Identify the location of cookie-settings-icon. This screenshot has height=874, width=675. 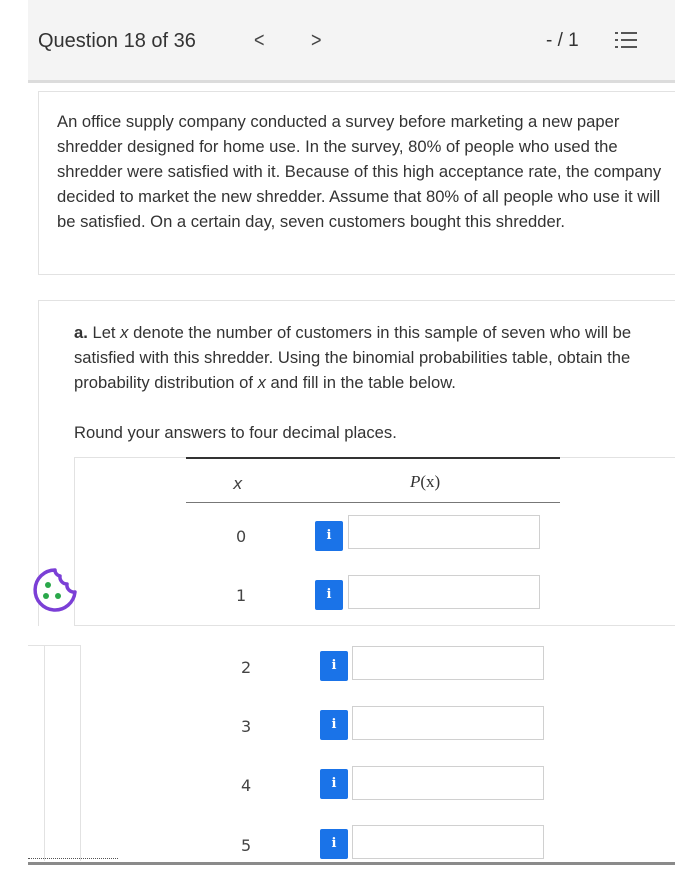
(55, 590).